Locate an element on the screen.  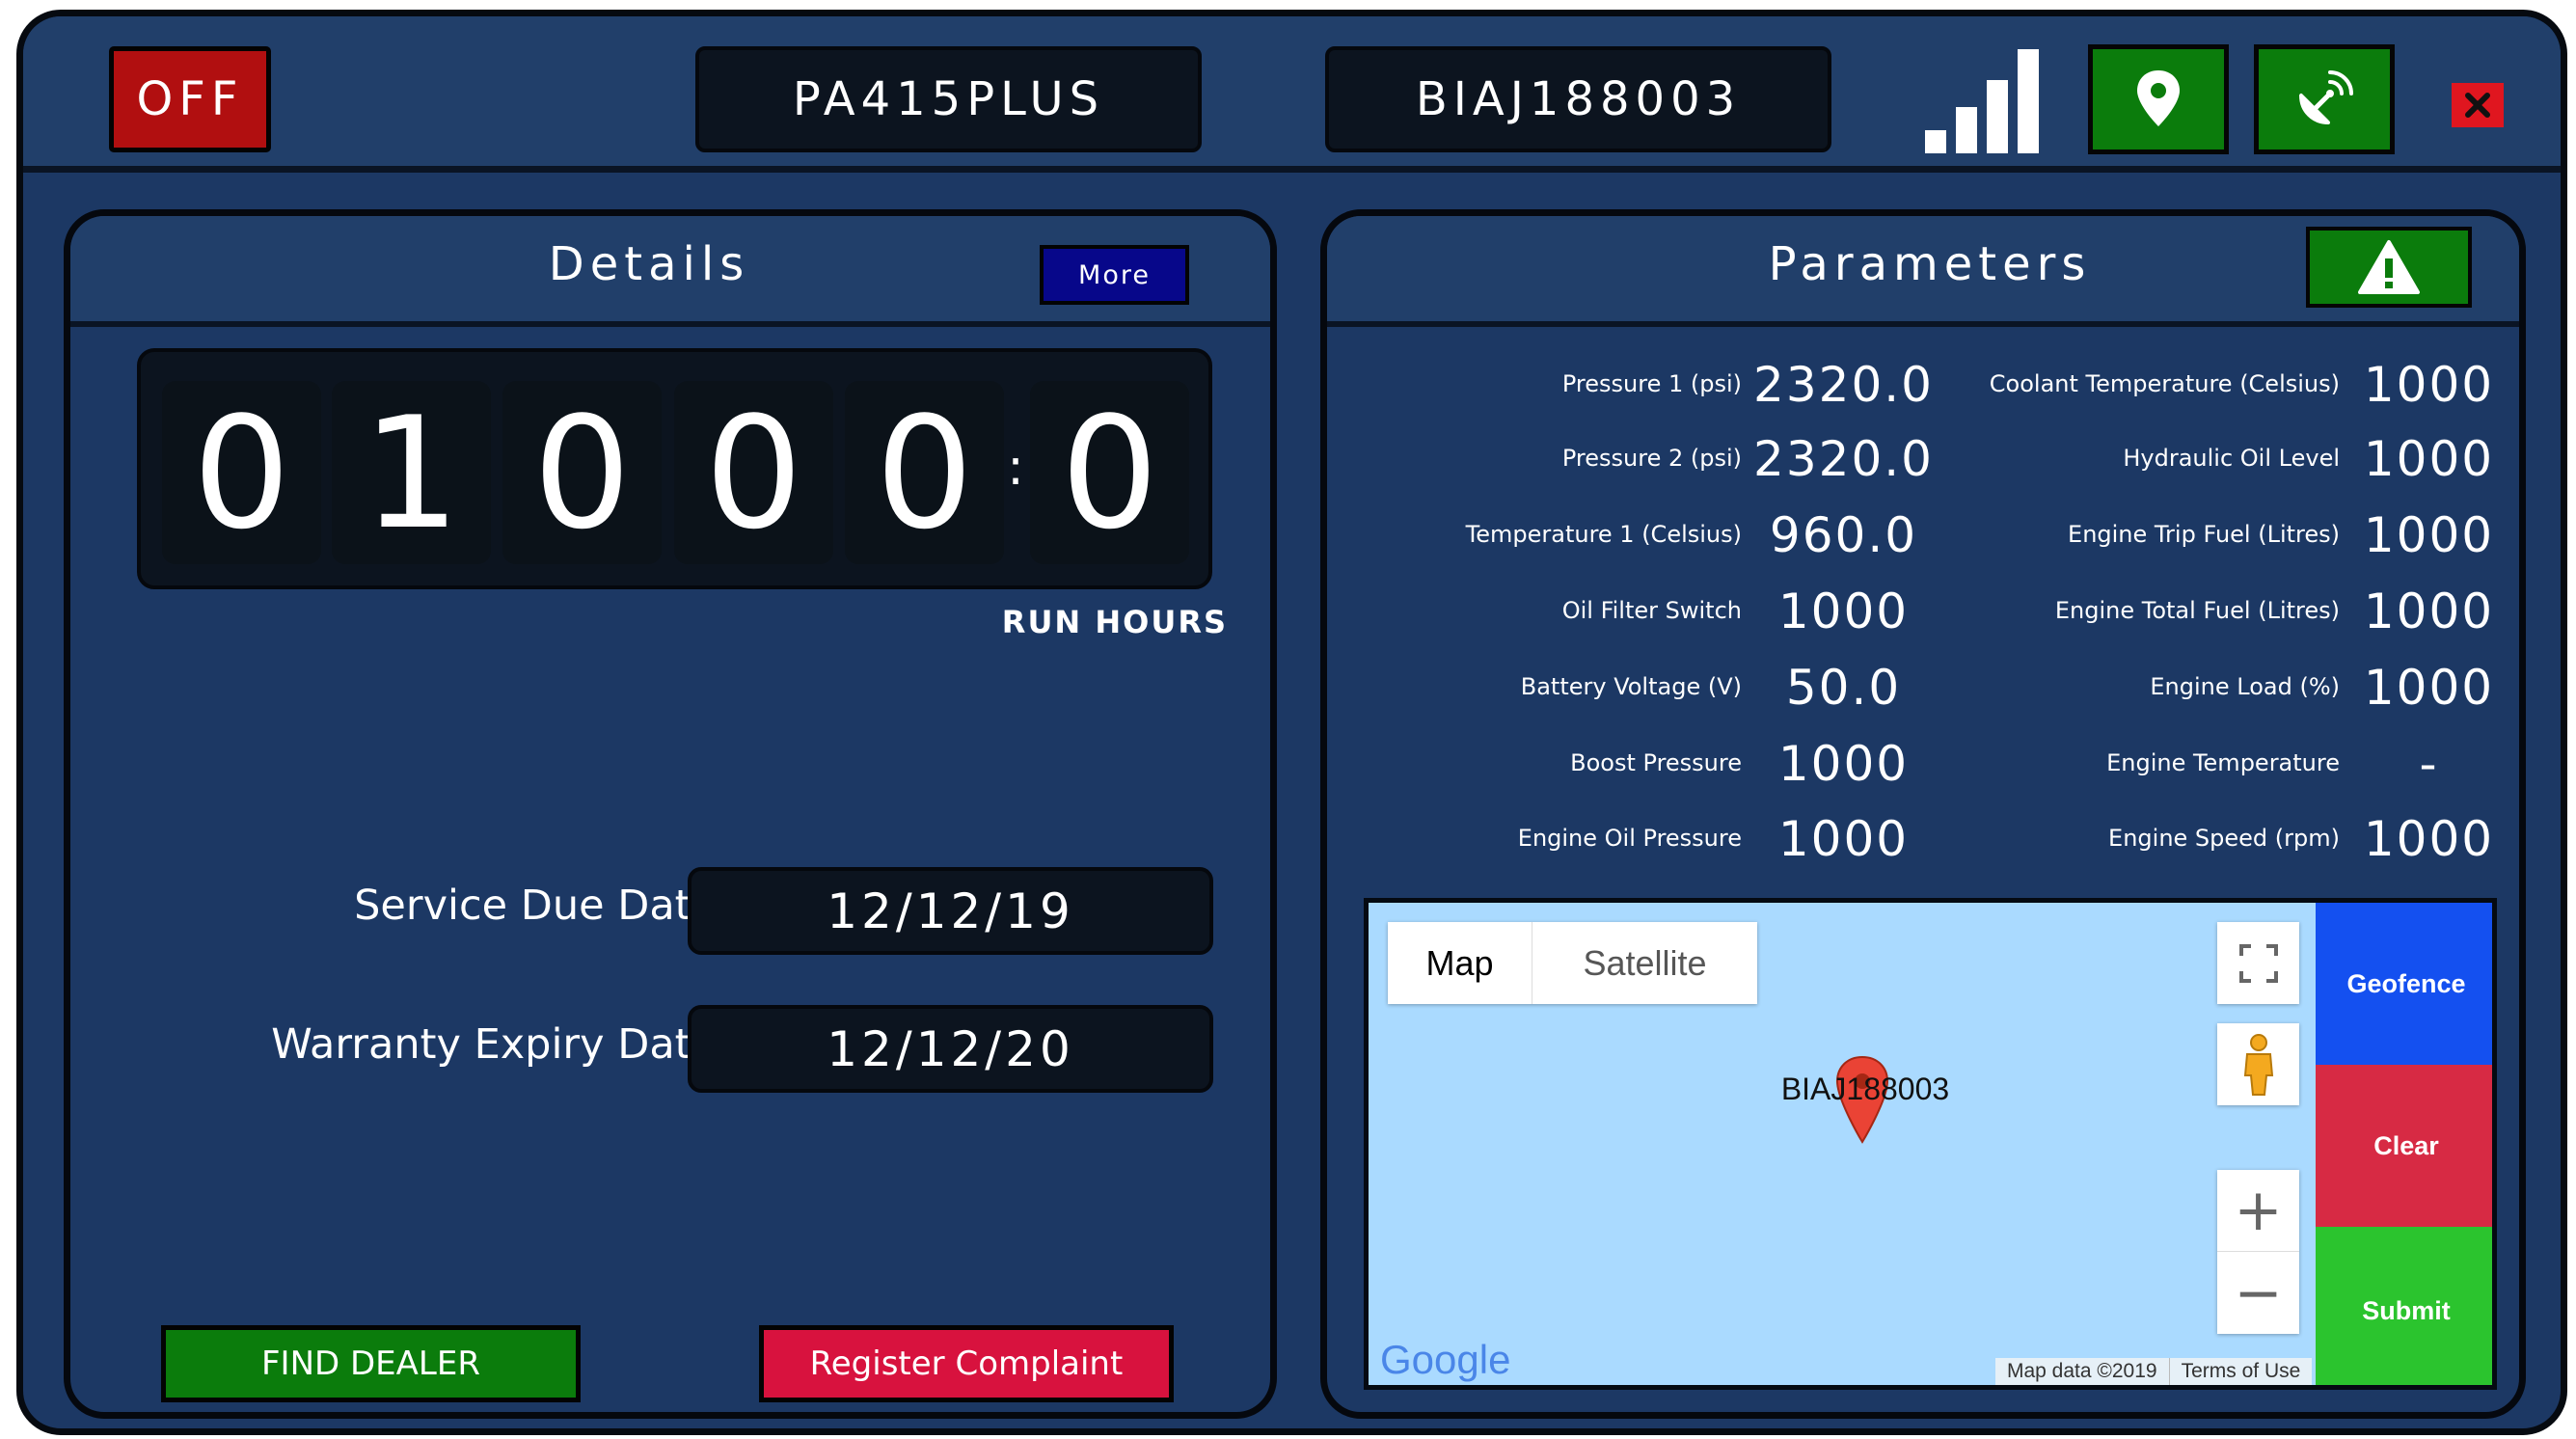
run-hours-label: RUN HOURS is located at coordinates (1114, 622).